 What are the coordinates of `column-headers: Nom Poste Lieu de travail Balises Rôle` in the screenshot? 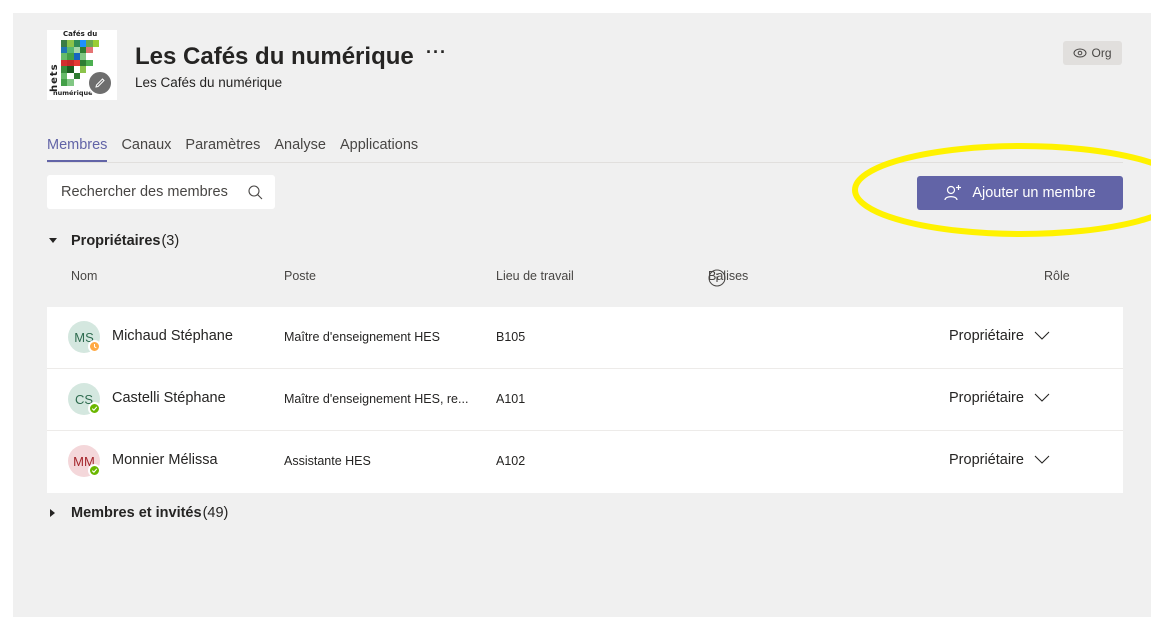 It's located at (585, 279).